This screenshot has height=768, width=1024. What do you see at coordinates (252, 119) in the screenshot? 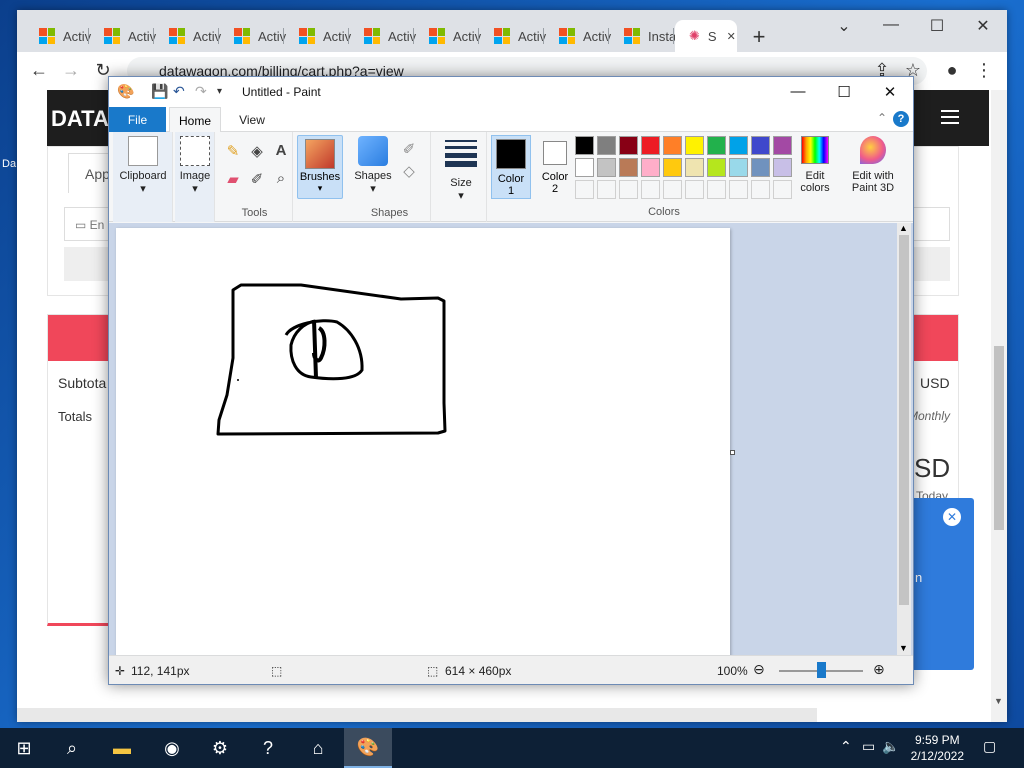
I see `tab-view: View` at bounding box center [252, 119].